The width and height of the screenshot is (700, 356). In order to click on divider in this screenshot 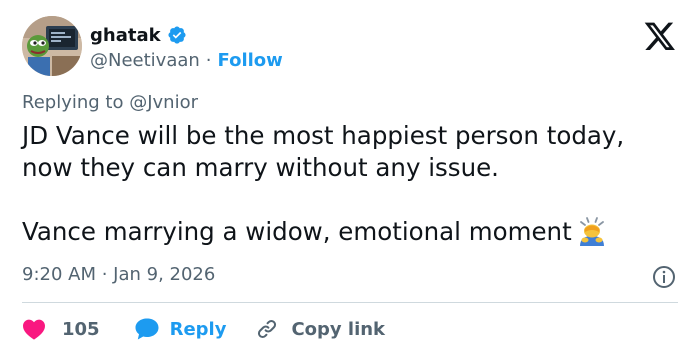, I will do `click(350, 302)`.